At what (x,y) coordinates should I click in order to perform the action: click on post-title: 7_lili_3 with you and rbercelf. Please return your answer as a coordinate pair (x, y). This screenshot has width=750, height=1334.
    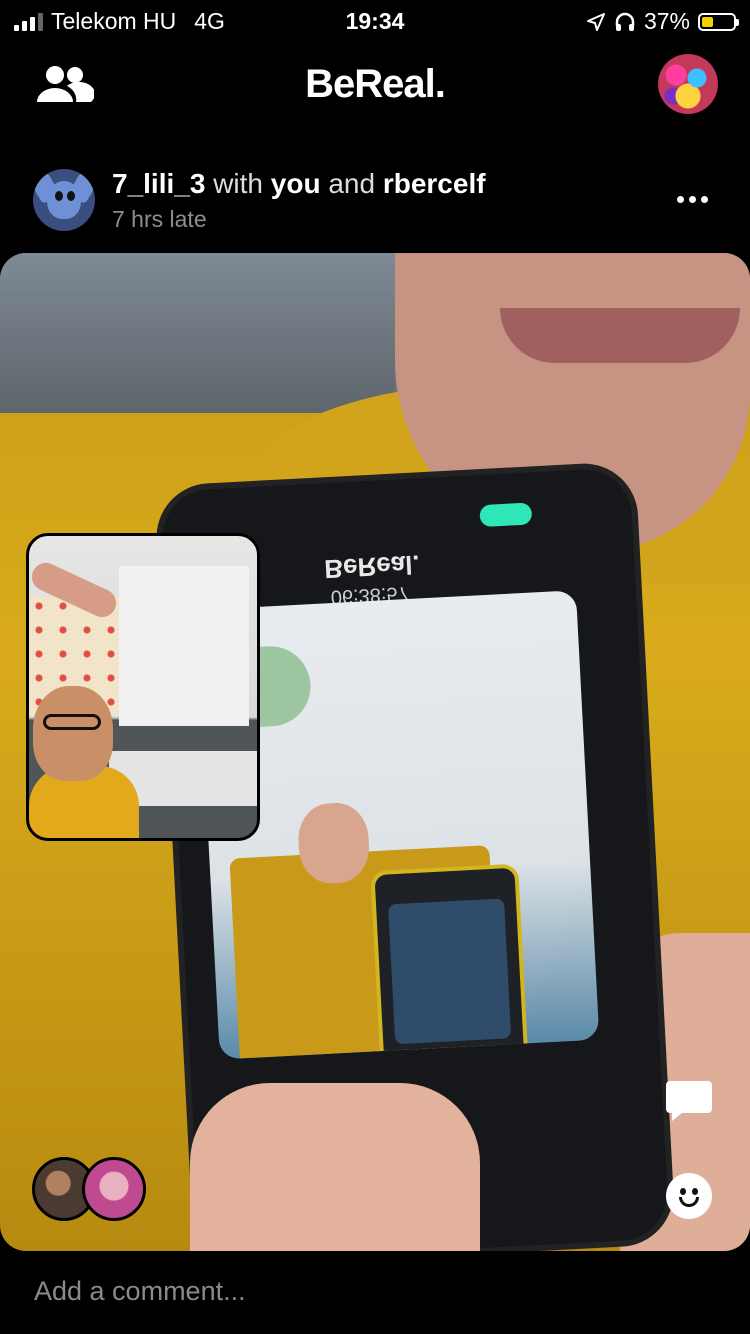
    Looking at the image, I should click on (299, 184).